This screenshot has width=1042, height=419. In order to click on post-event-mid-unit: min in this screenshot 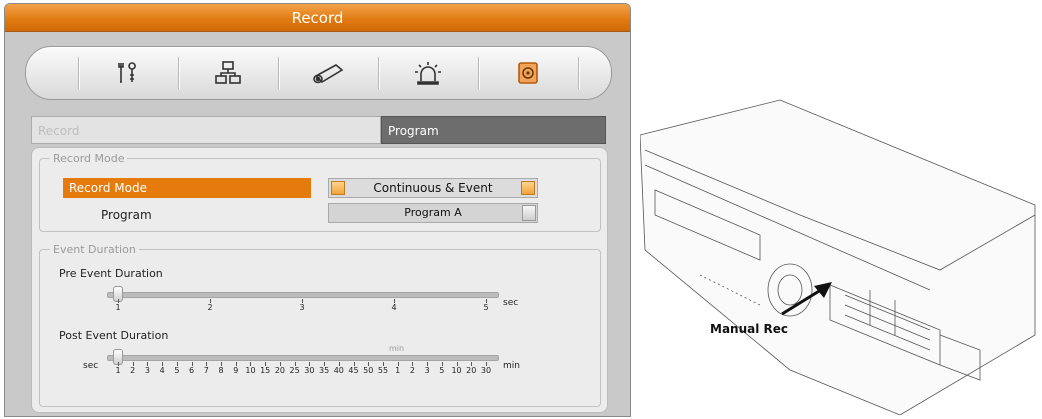, I will do `click(397, 348)`.